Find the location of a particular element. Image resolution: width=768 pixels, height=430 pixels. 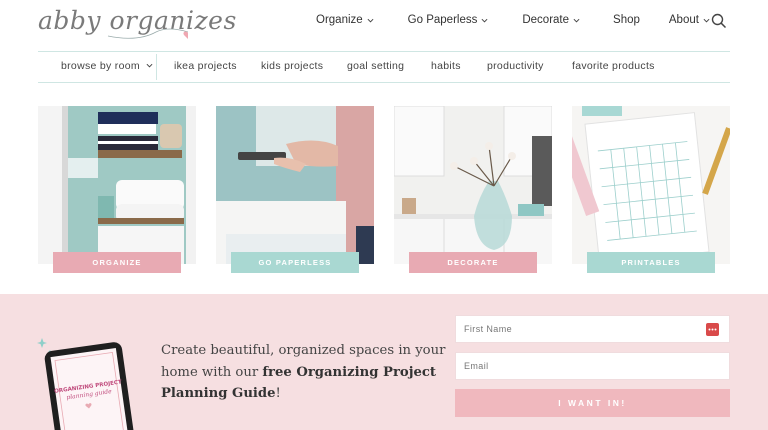

first-name-field: First Name is located at coordinates (592, 329).